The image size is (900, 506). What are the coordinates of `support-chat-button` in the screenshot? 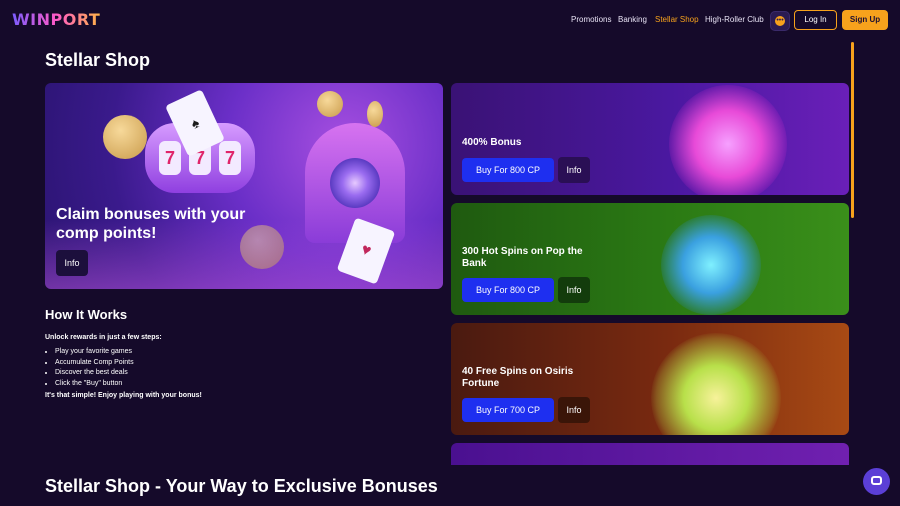 It's located at (876, 481).